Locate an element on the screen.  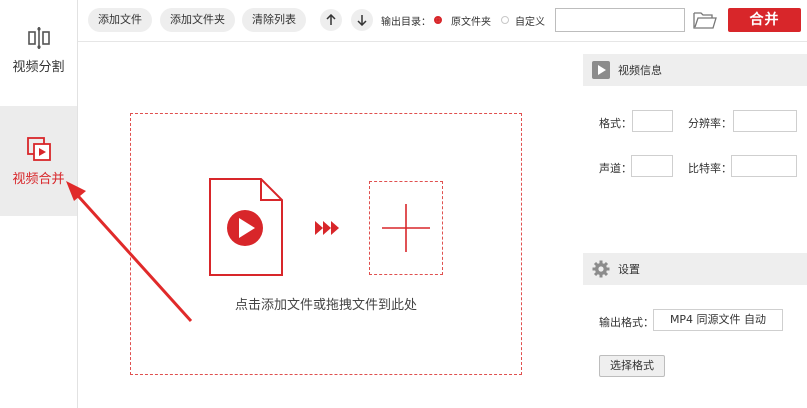
plus-icon is located at coordinates (406, 228).